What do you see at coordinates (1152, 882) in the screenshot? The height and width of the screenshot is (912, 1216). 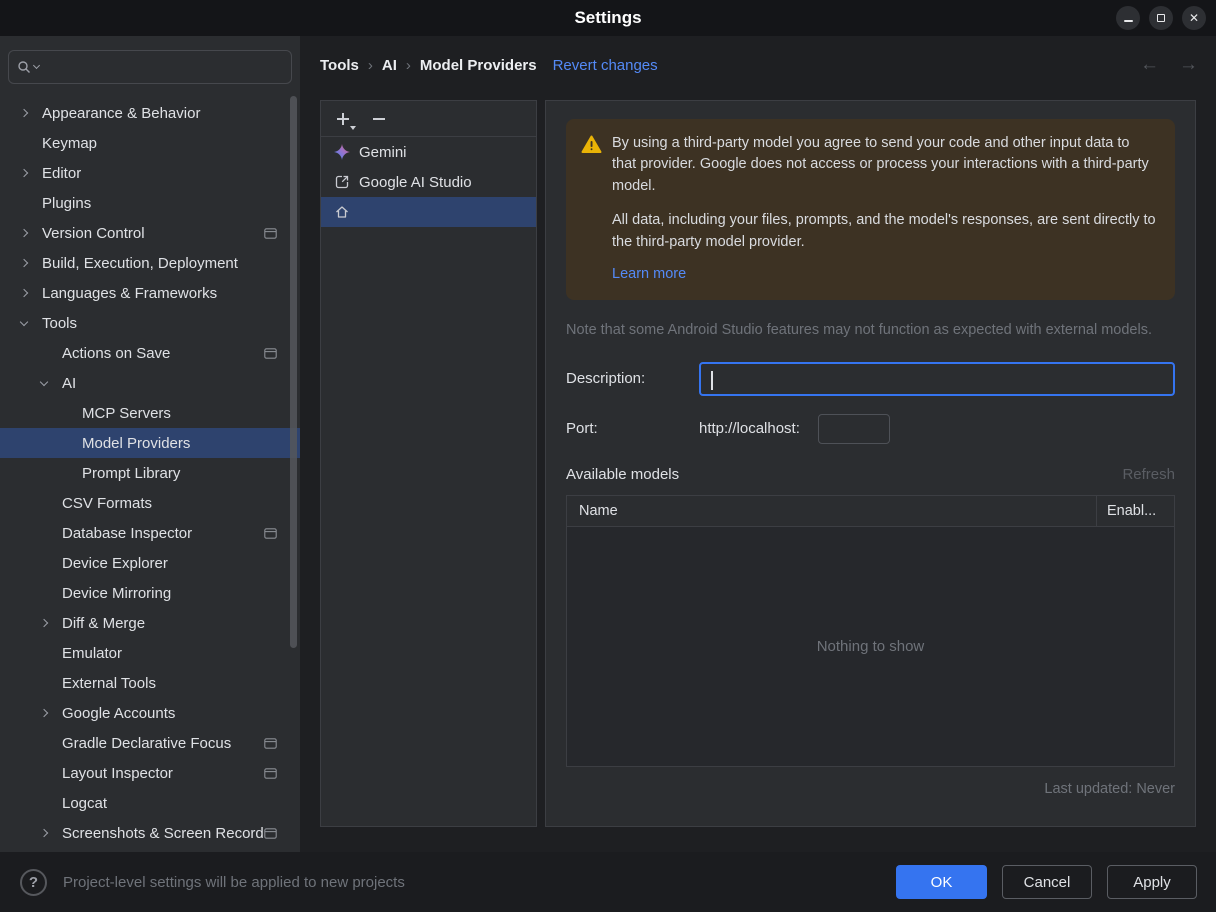 I see `apply-button: Apply` at bounding box center [1152, 882].